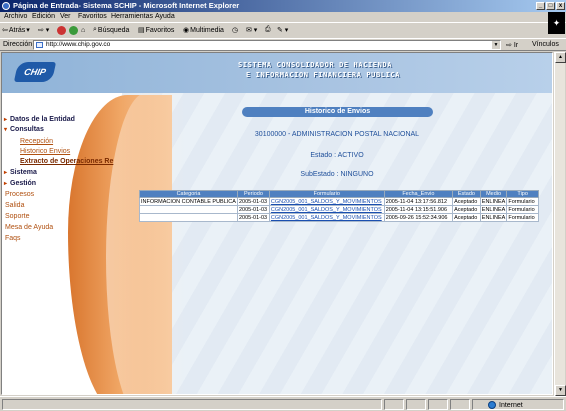 This screenshot has height=411, width=566. What do you see at coordinates (203, 30) in the screenshot?
I see `multimedia-button: ◉ Multimedia` at bounding box center [203, 30].